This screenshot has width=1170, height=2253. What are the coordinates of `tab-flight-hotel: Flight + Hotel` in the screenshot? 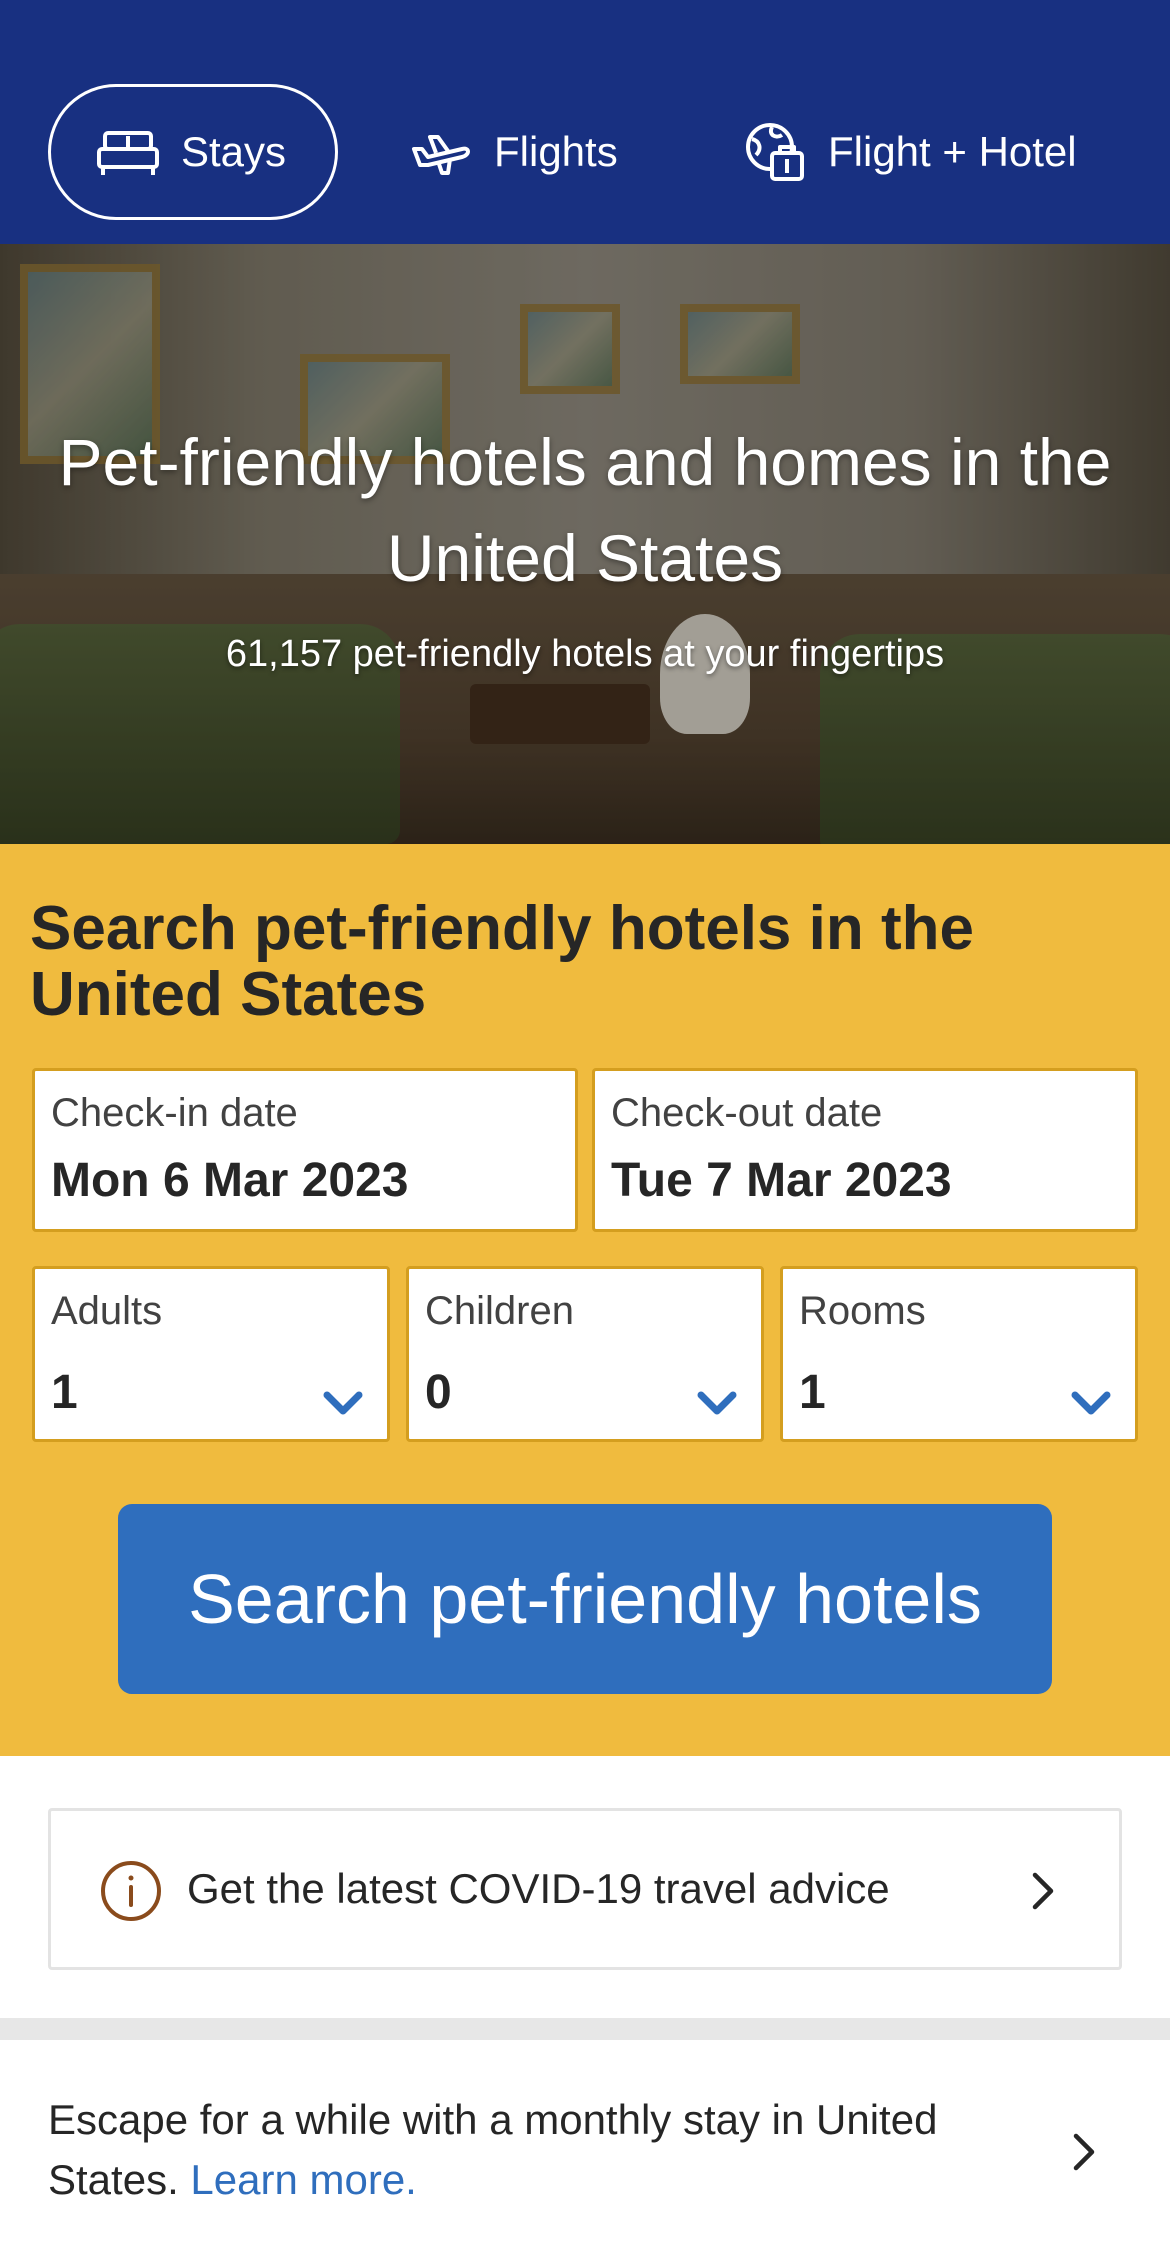 It's located at (909, 152).